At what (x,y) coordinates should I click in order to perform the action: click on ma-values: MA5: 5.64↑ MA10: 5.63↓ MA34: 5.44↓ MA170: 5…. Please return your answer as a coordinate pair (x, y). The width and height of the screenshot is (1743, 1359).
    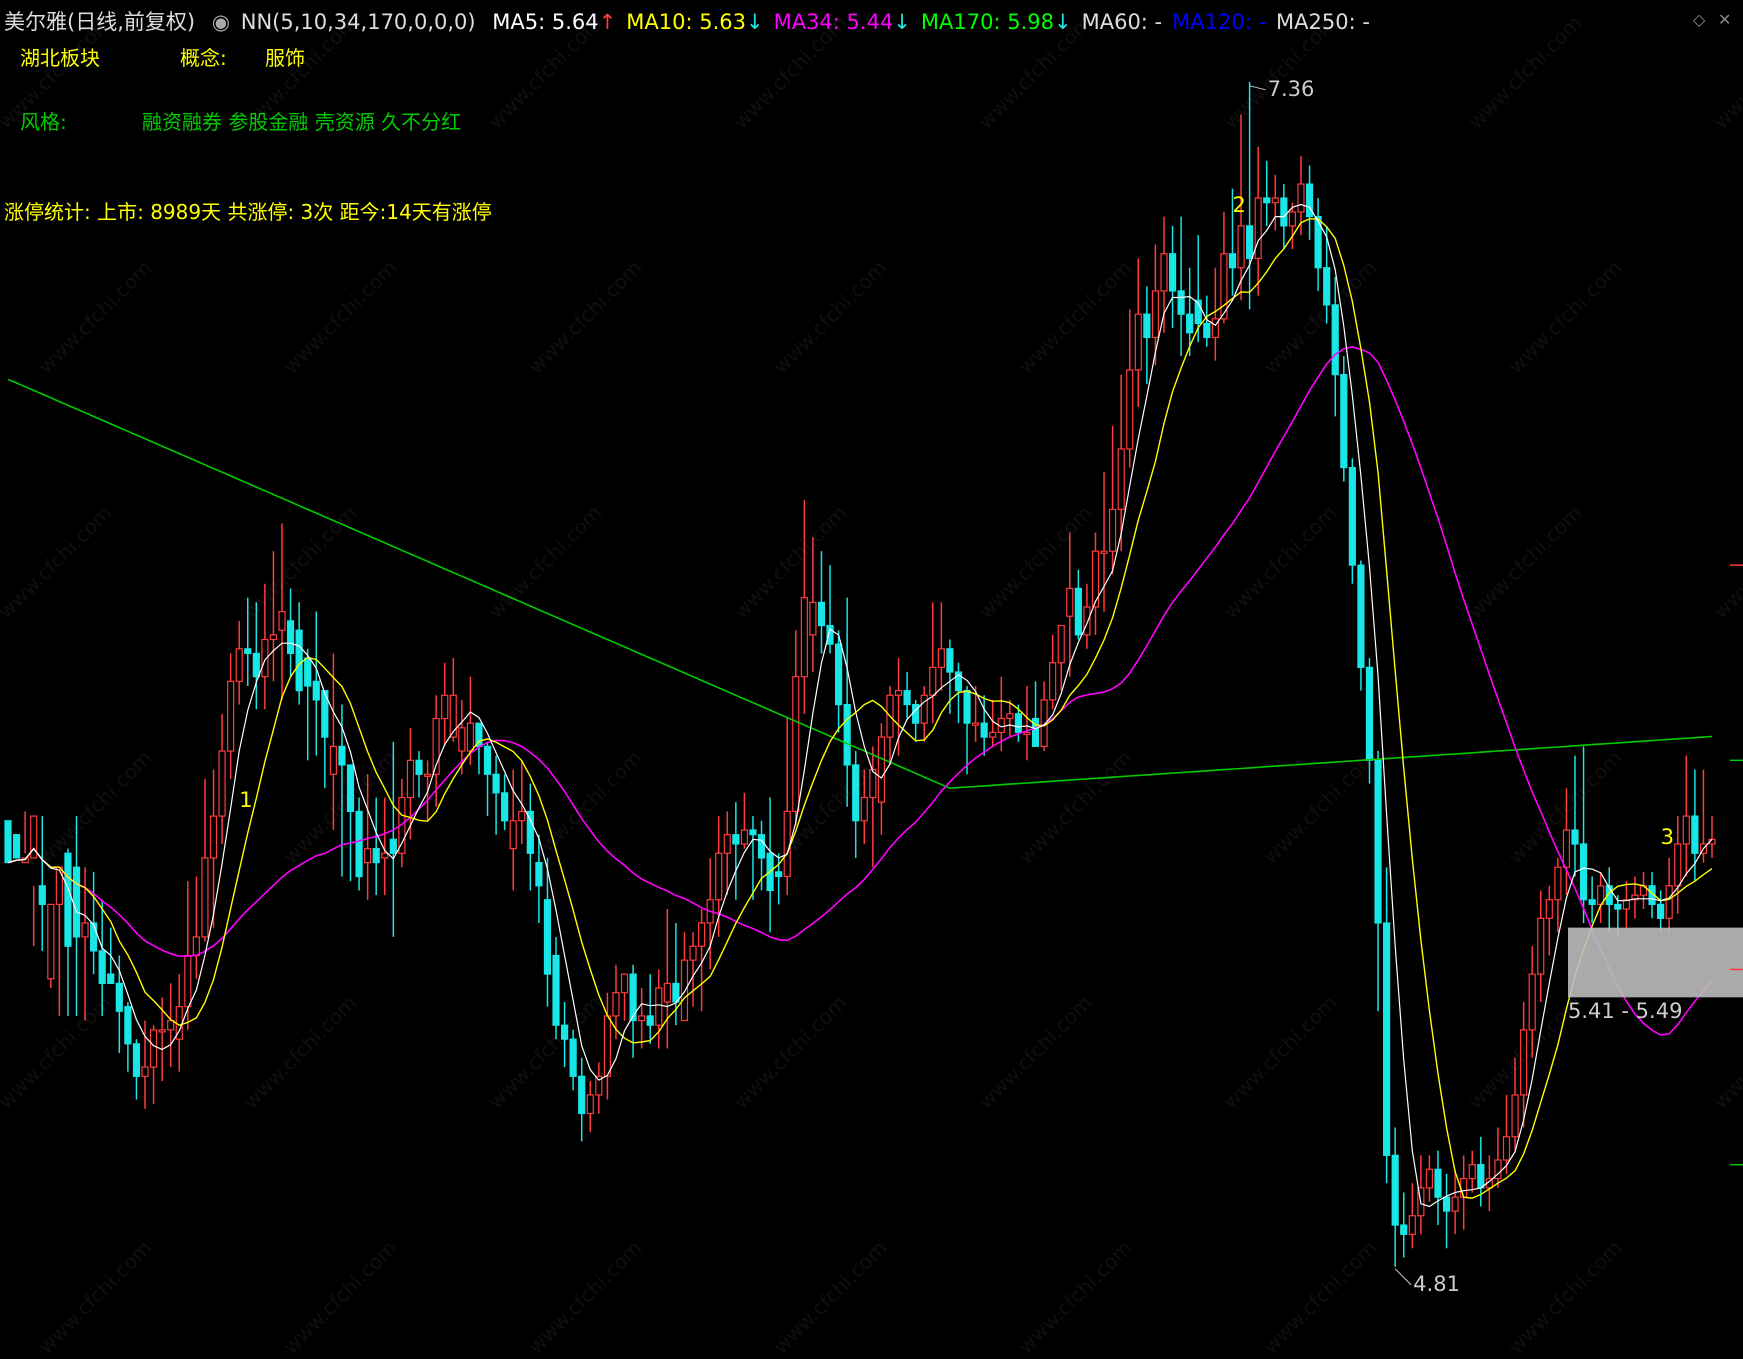
    Looking at the image, I should click on (936, 22).